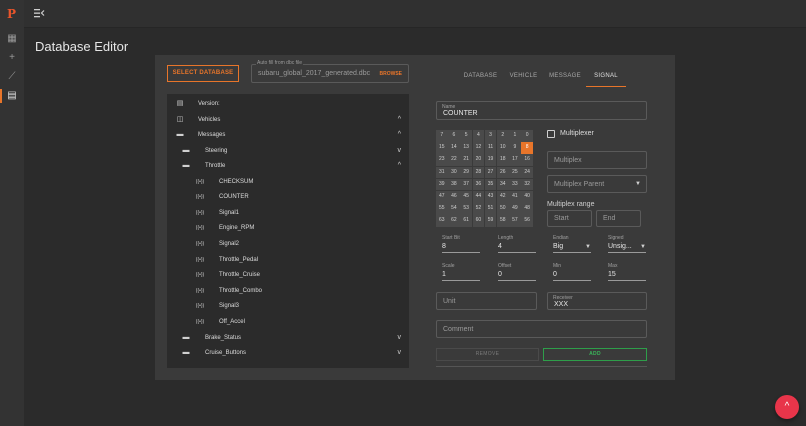  Describe the element at coordinates (288, 104) in the screenshot. I see `tree-item-version: ▤ Version:` at that location.